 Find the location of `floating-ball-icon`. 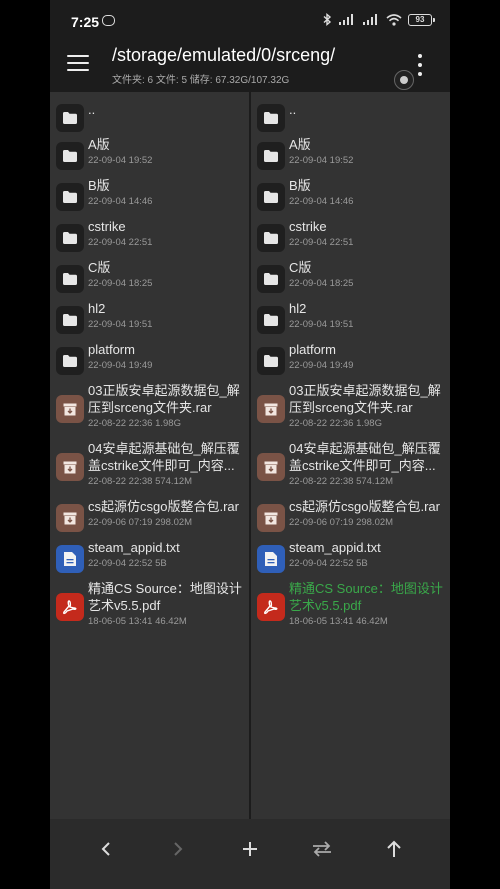

floating-ball-icon is located at coordinates (404, 80).